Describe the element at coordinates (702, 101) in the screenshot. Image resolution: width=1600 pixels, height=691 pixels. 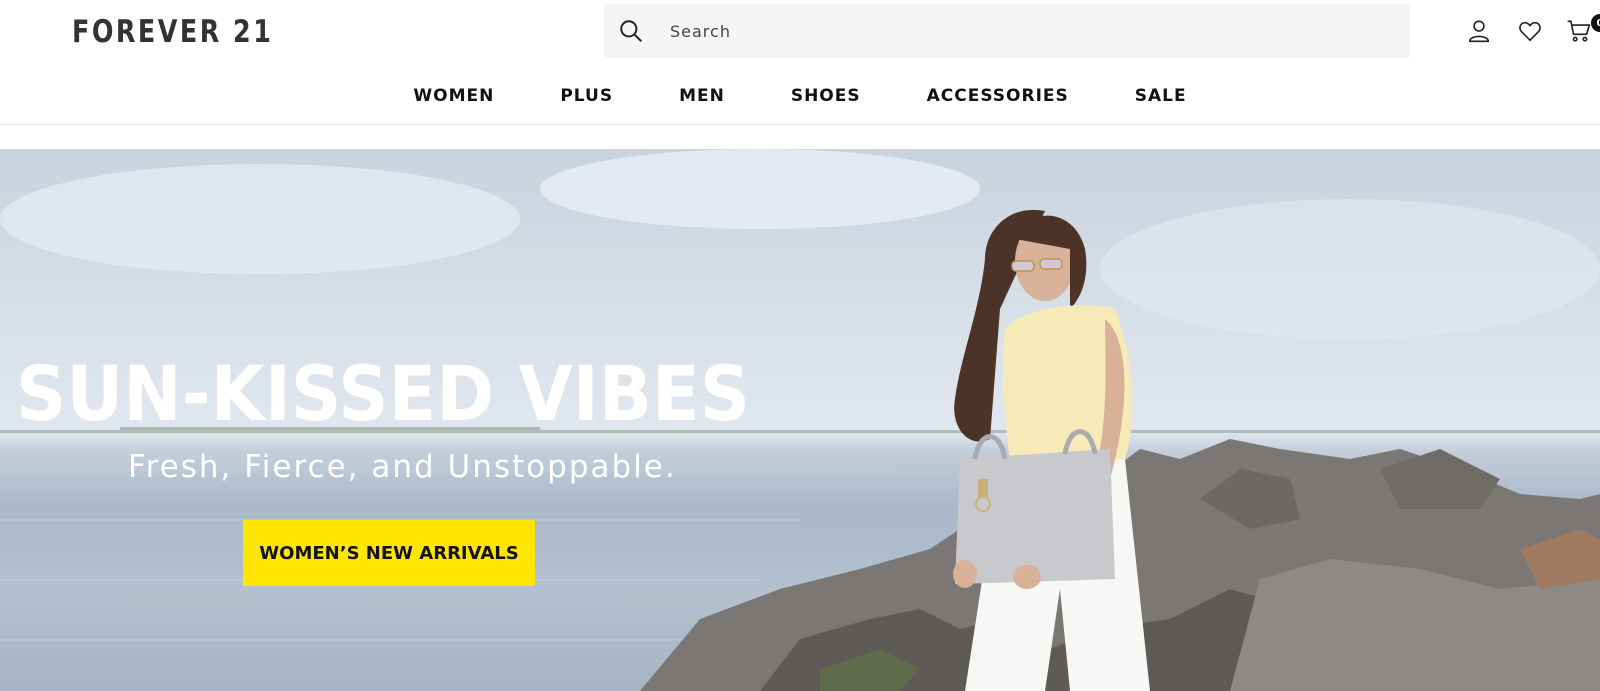
I see `nav-item-men: MEN` at that location.